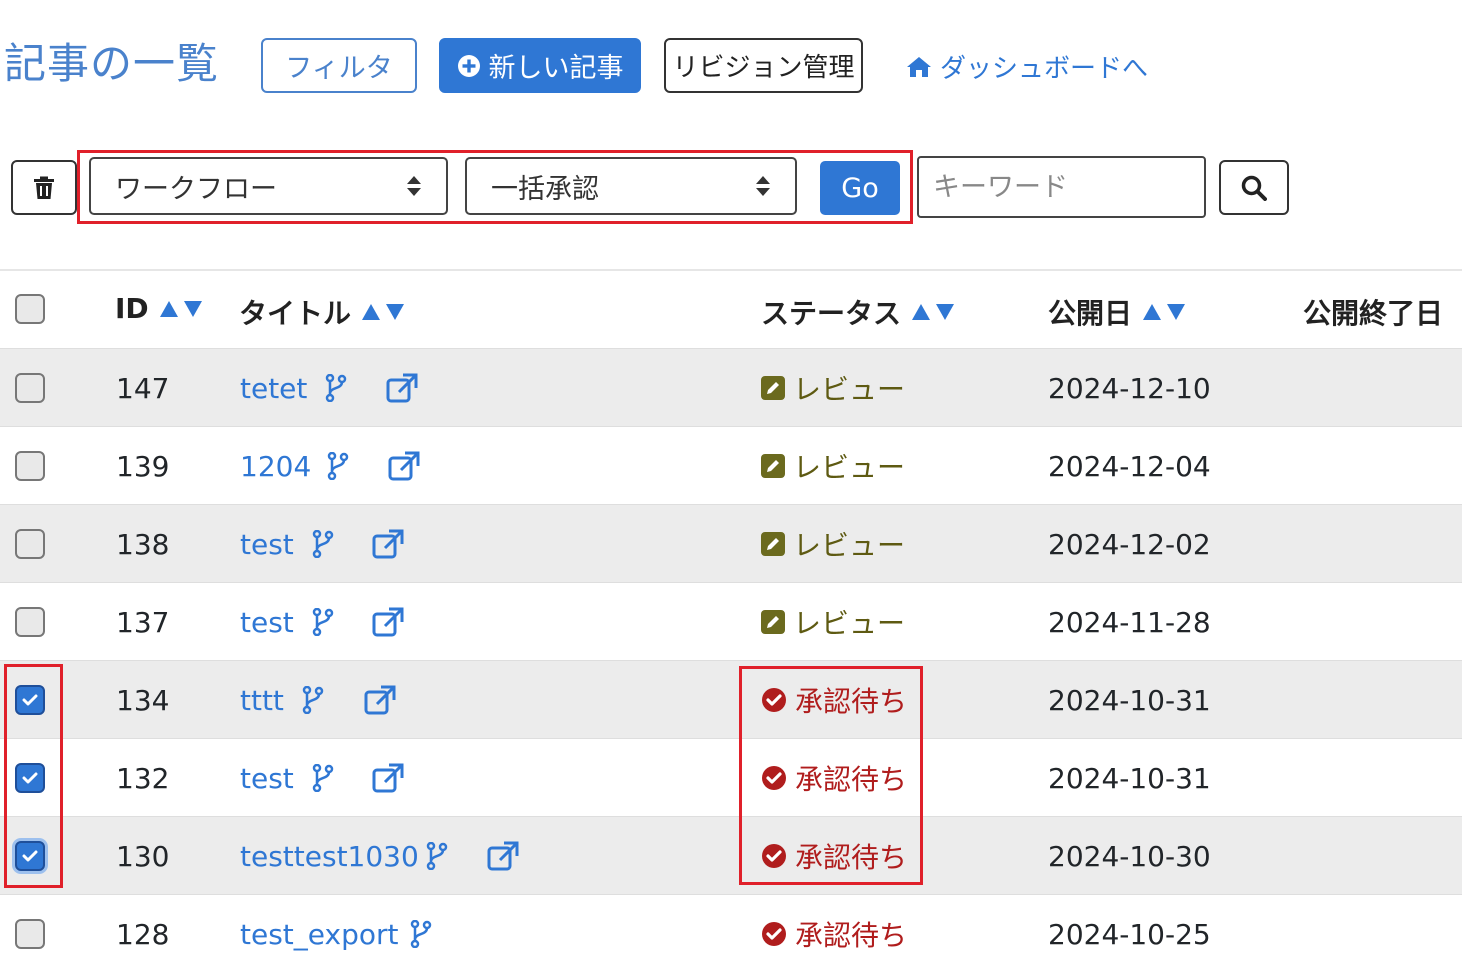 The height and width of the screenshot is (973, 1462). What do you see at coordinates (295, 313) in the screenshot?
I see `column-header-label: タイトル` at bounding box center [295, 313].